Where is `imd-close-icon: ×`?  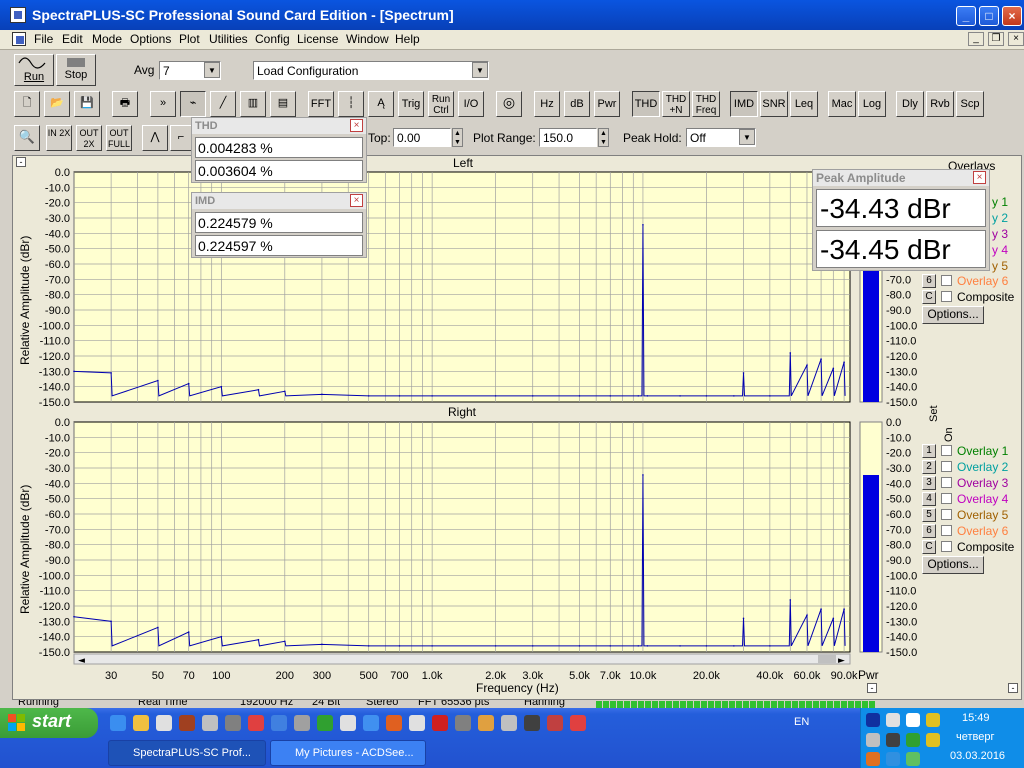 imd-close-icon: × is located at coordinates (356, 200).